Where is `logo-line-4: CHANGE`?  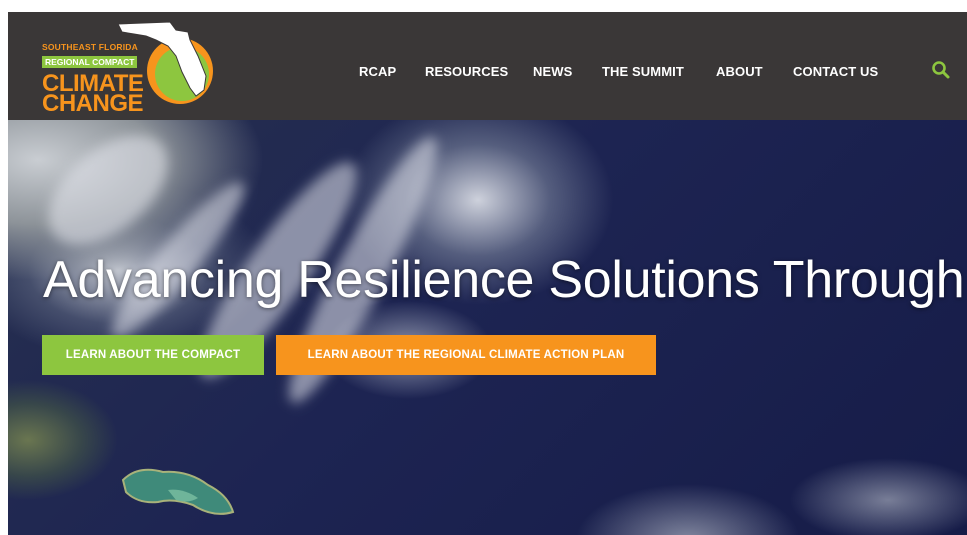 logo-line-4: CHANGE is located at coordinates (93, 103).